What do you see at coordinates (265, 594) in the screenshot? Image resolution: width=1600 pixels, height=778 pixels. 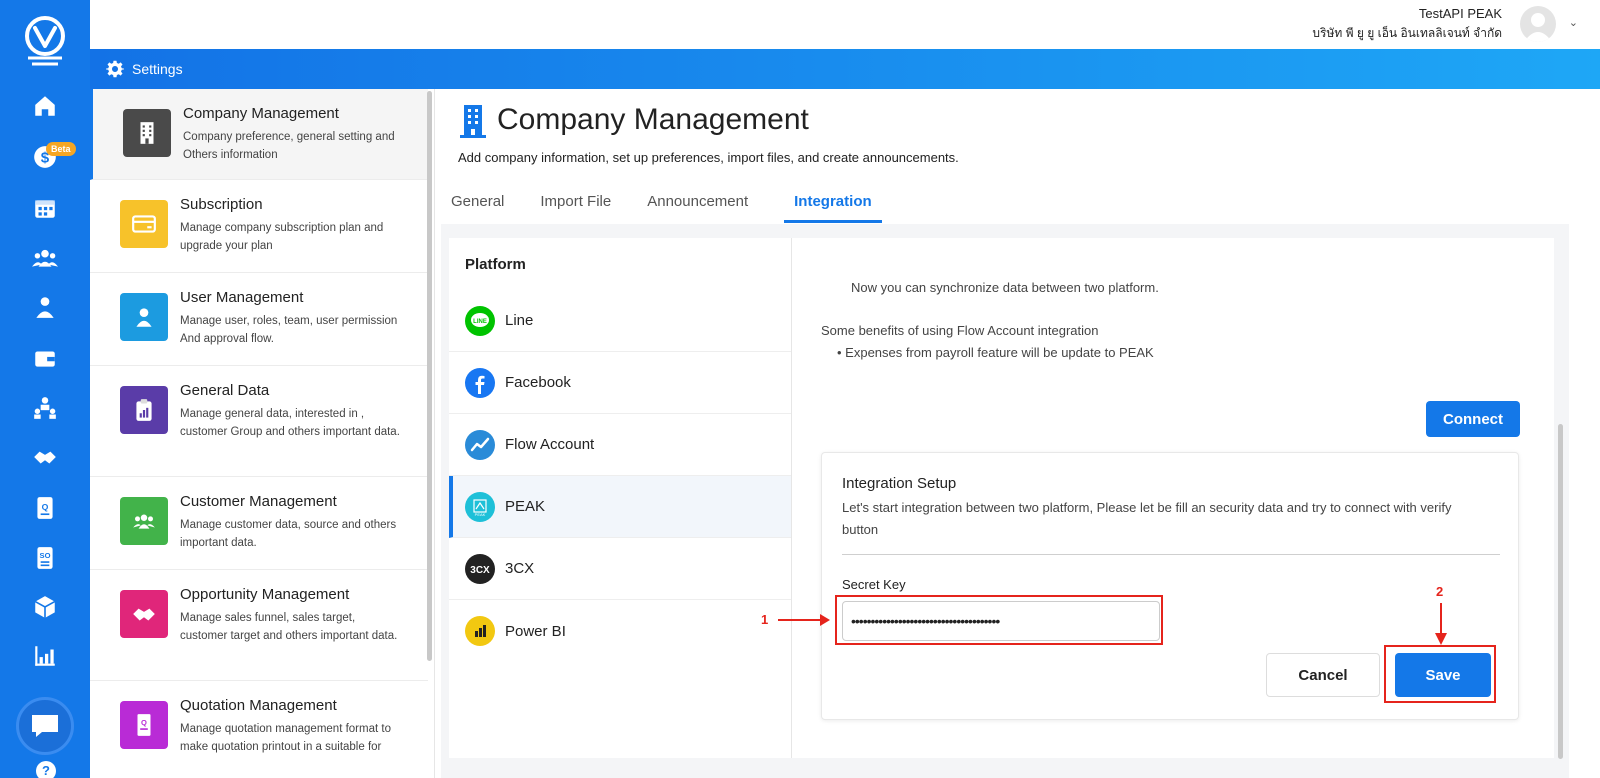 I see `menu-item-title: Opportunity Management` at bounding box center [265, 594].